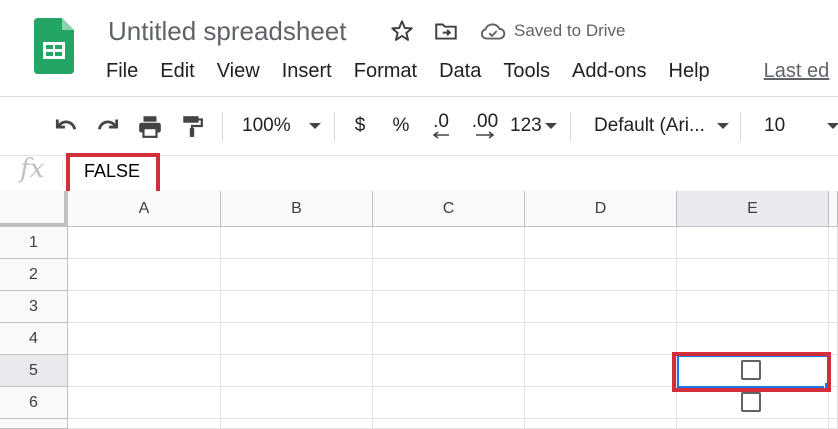 The width and height of the screenshot is (838, 429). Describe the element at coordinates (108, 126) in the screenshot. I see `redo-icon` at that location.